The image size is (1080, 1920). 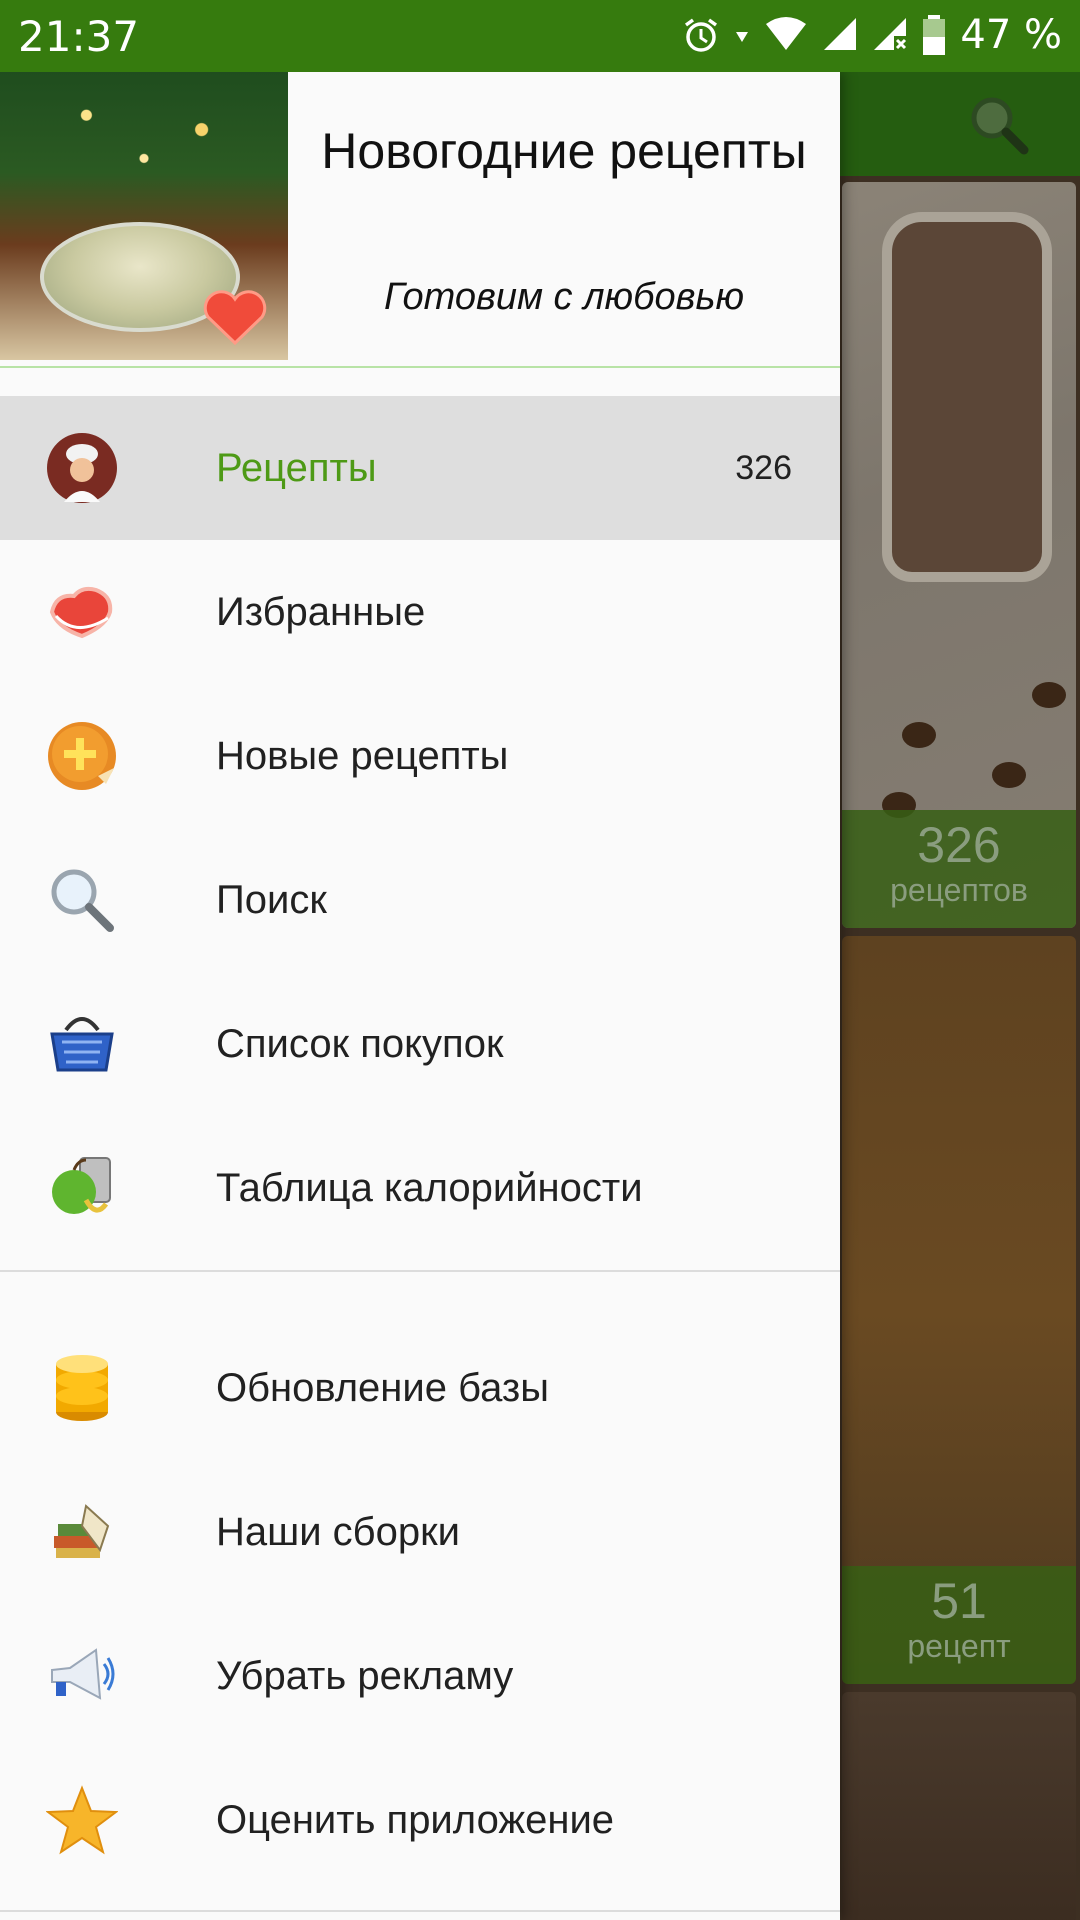 I want to click on category-card: 326 рецептов, so click(x=959, y=555).